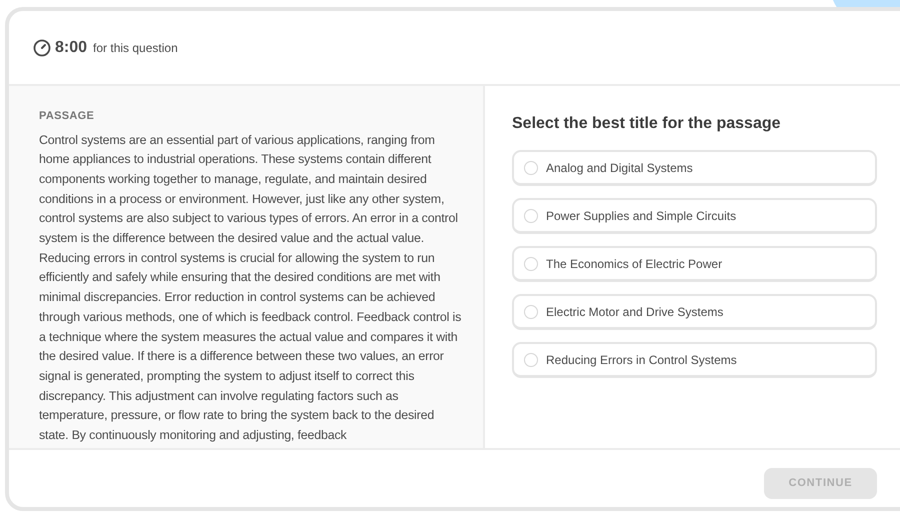 The image size is (900, 513). Describe the element at coordinates (694, 168) in the screenshot. I see `answer-option: Analog and Digital Systems` at that location.